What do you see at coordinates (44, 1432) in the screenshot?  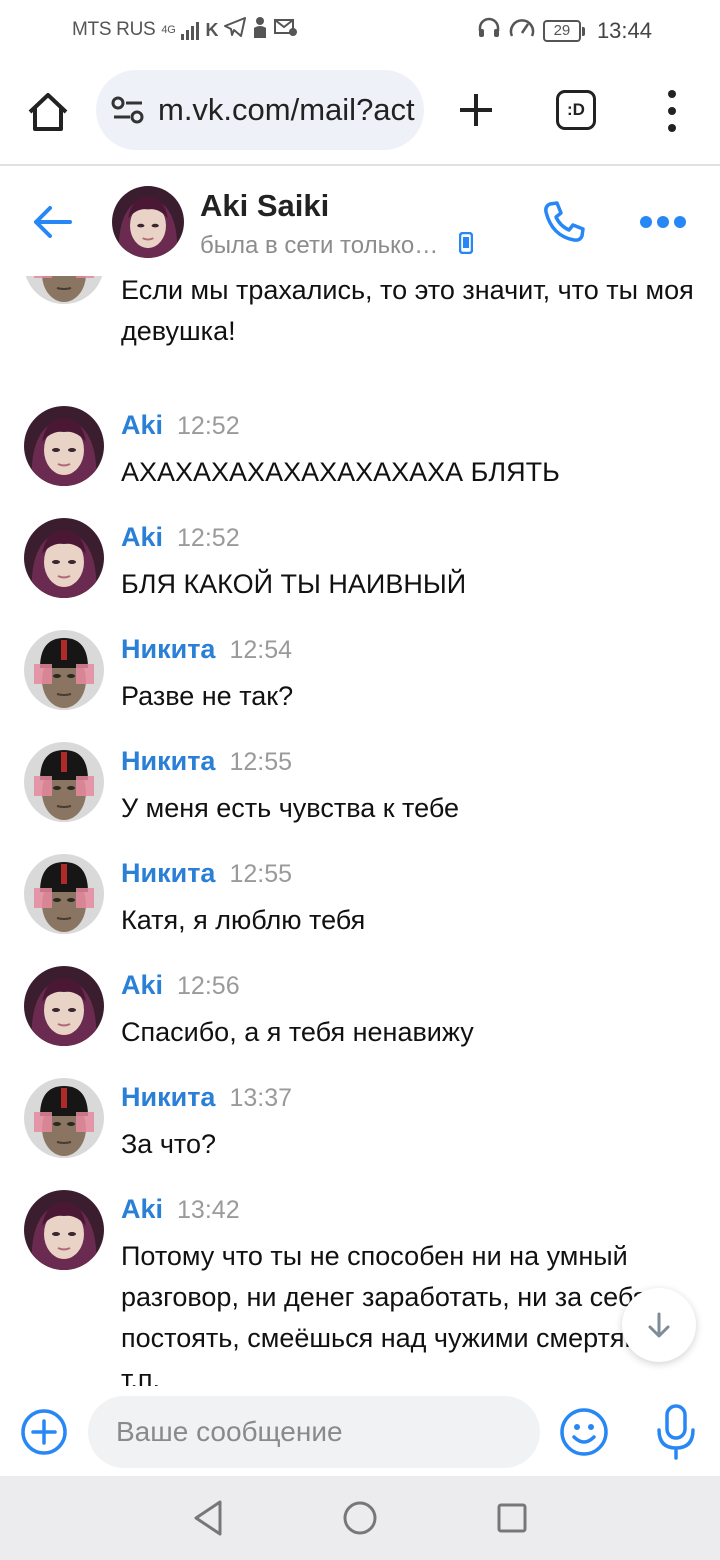 I see `add-attachment-icon` at bounding box center [44, 1432].